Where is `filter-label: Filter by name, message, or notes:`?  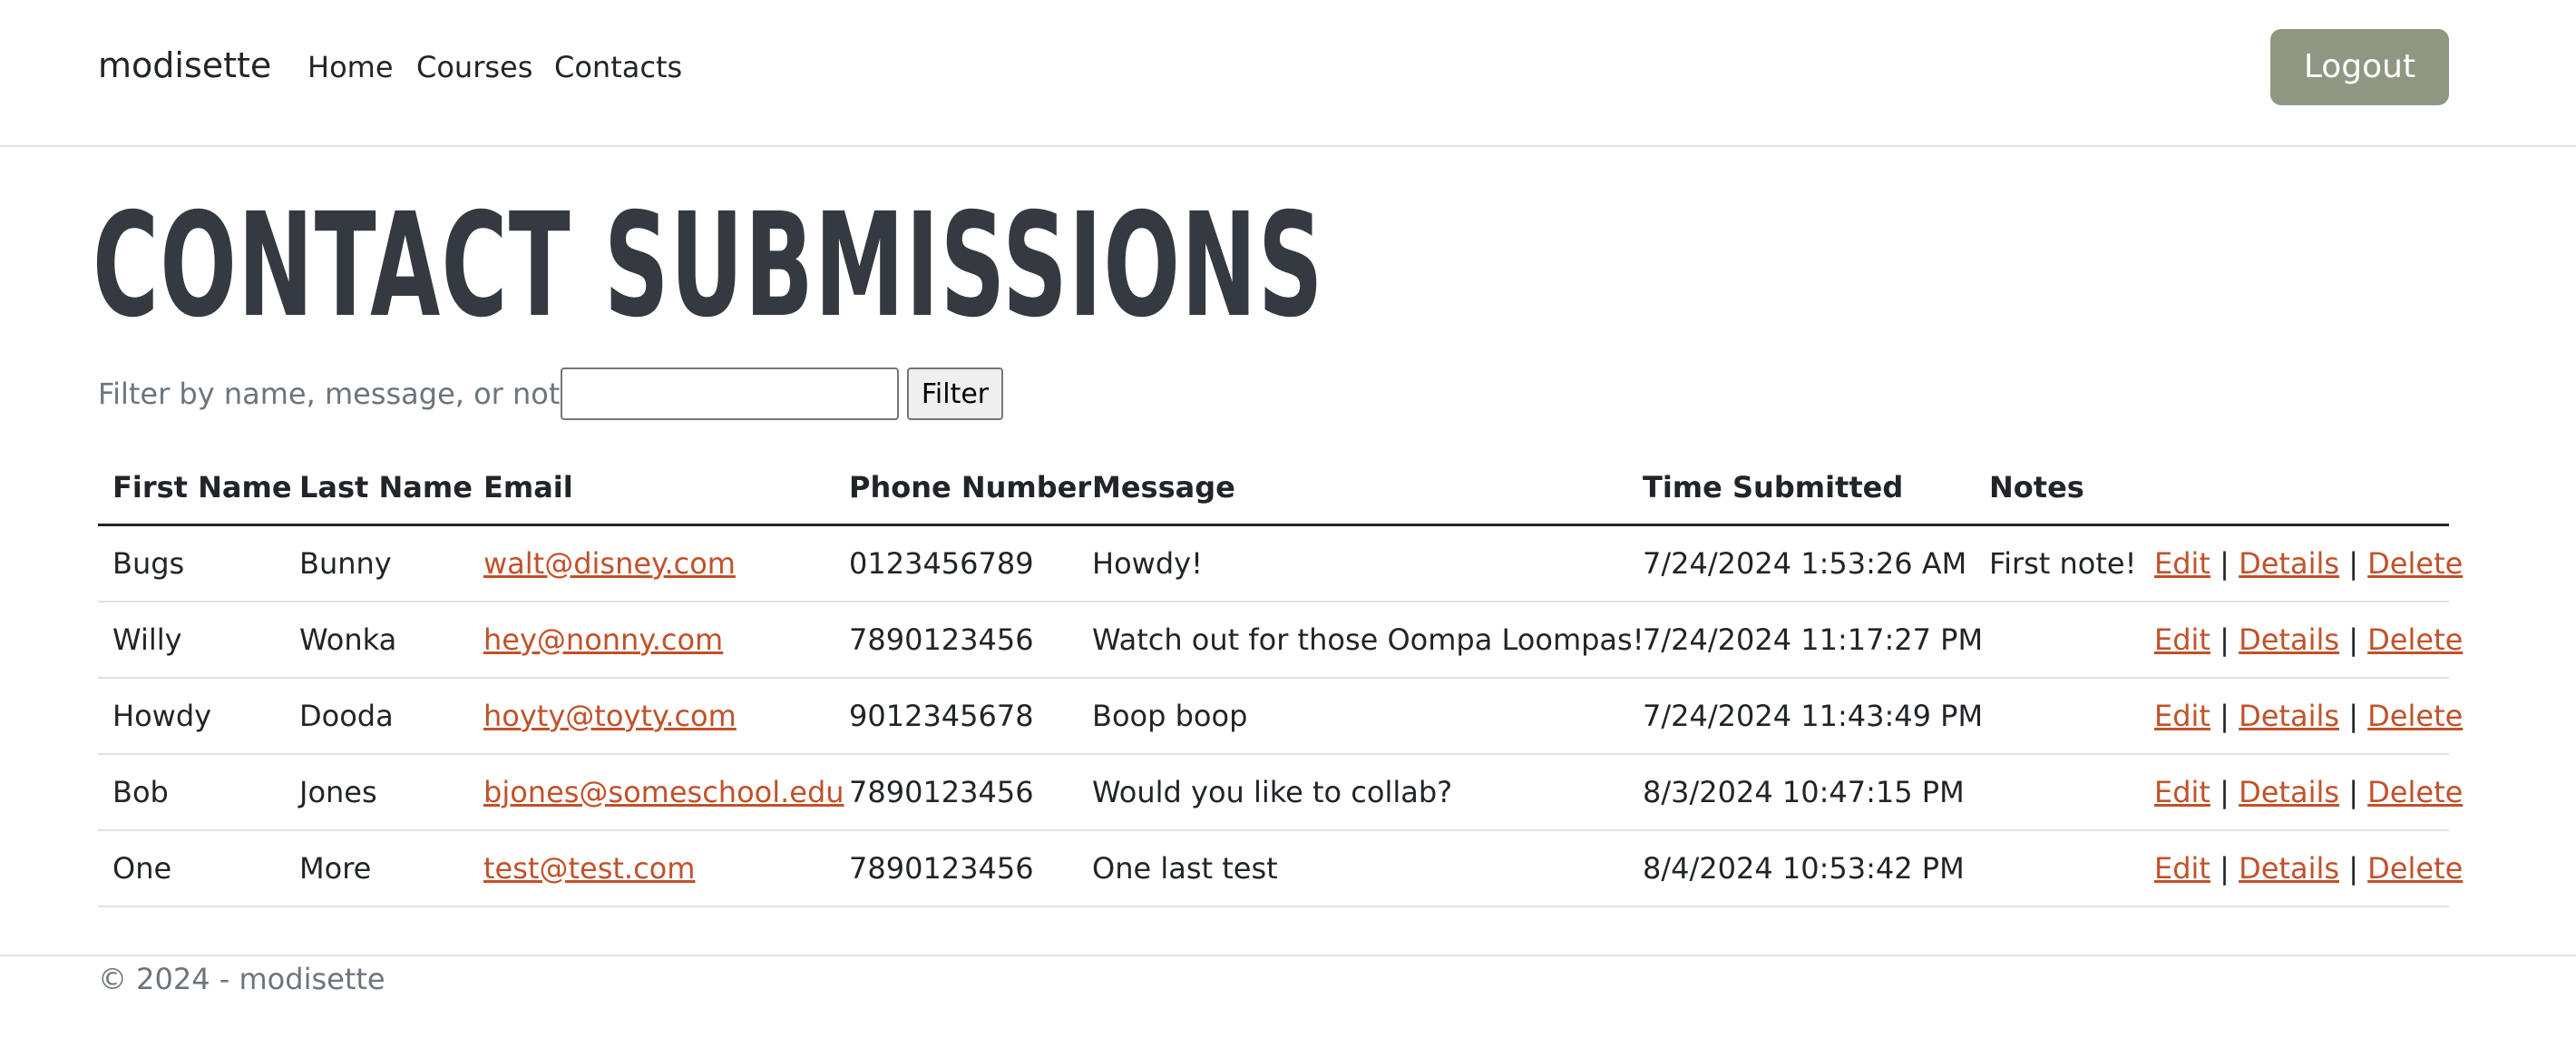
filter-label: Filter by name, message, or notes: is located at coordinates (350, 394).